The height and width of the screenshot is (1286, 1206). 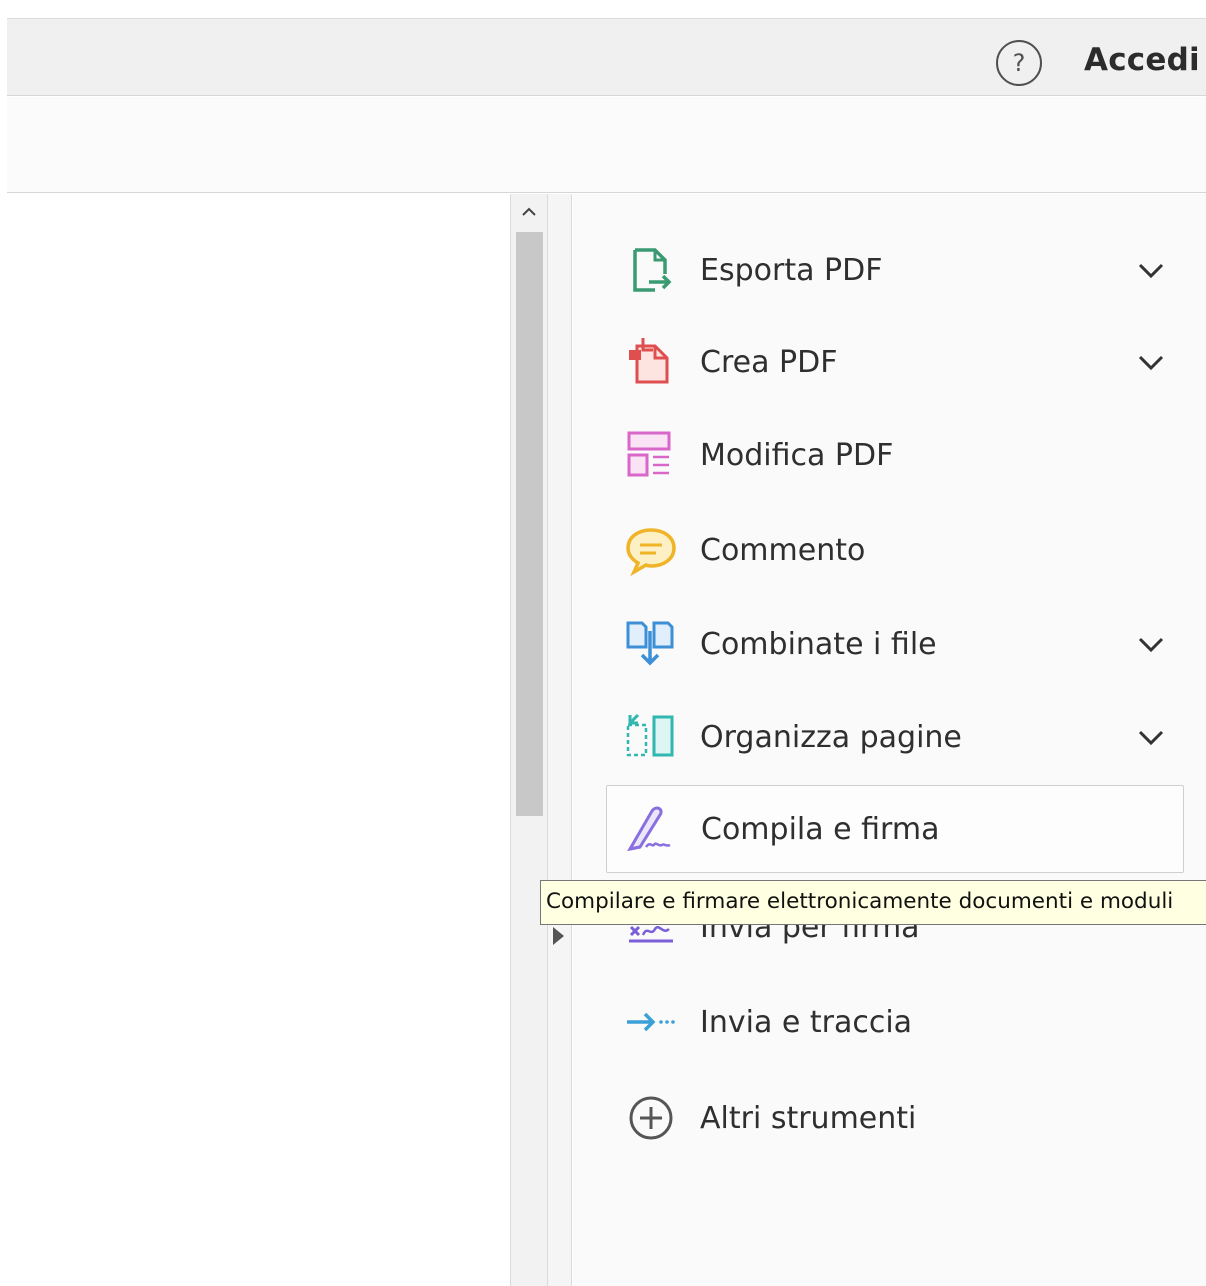 I want to click on toolbar, so click(x=606, y=145).